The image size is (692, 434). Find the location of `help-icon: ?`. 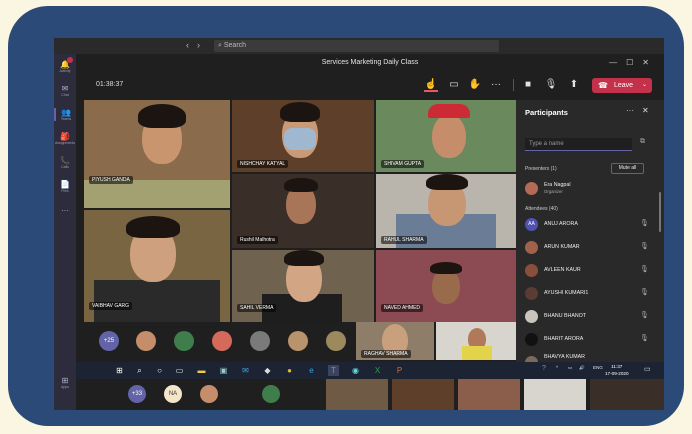

help-icon: ? is located at coordinates (544, 368).